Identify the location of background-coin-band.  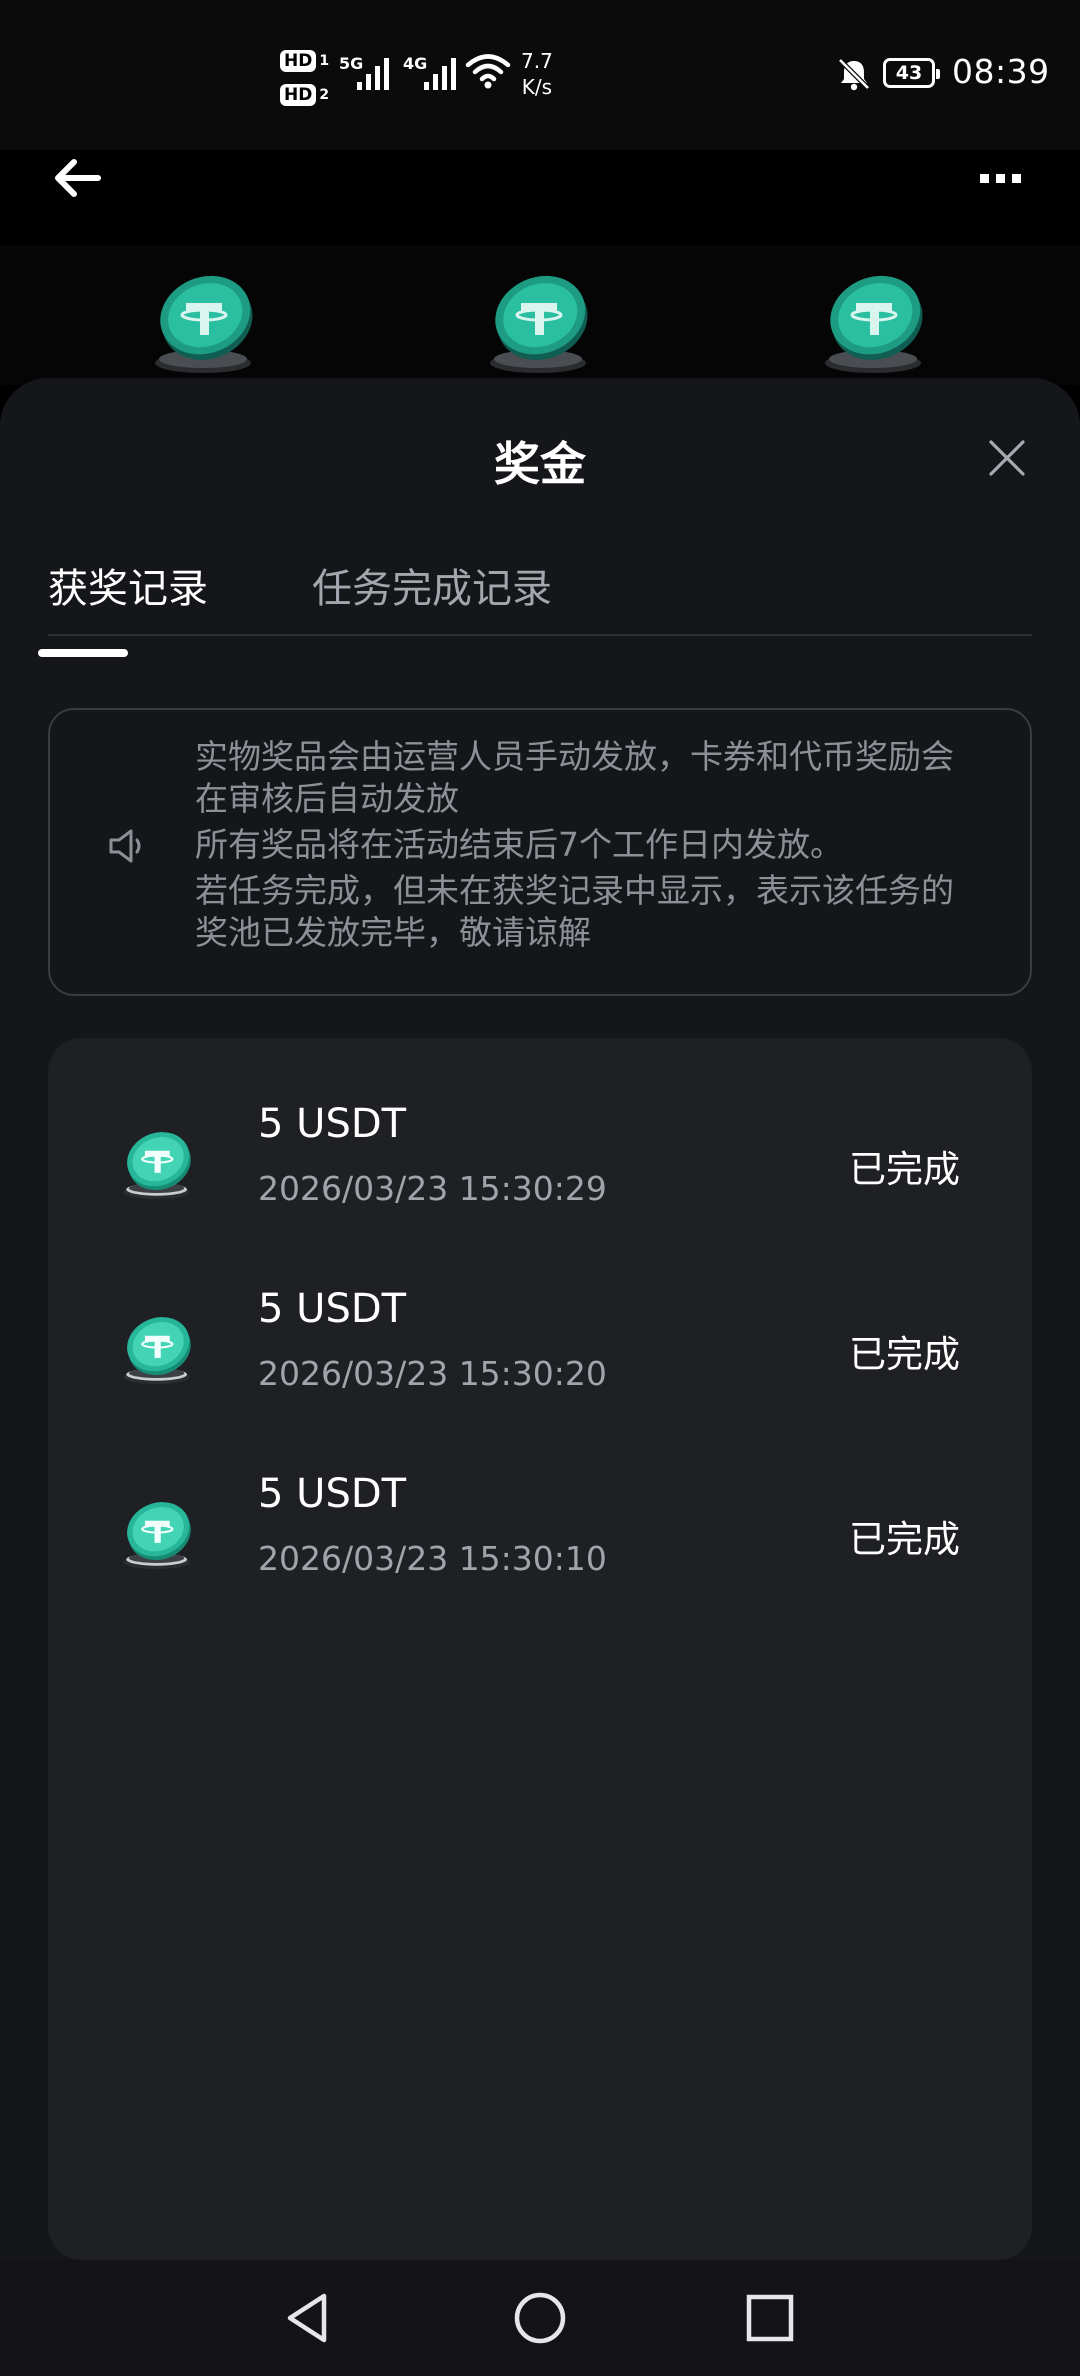
(540, 315).